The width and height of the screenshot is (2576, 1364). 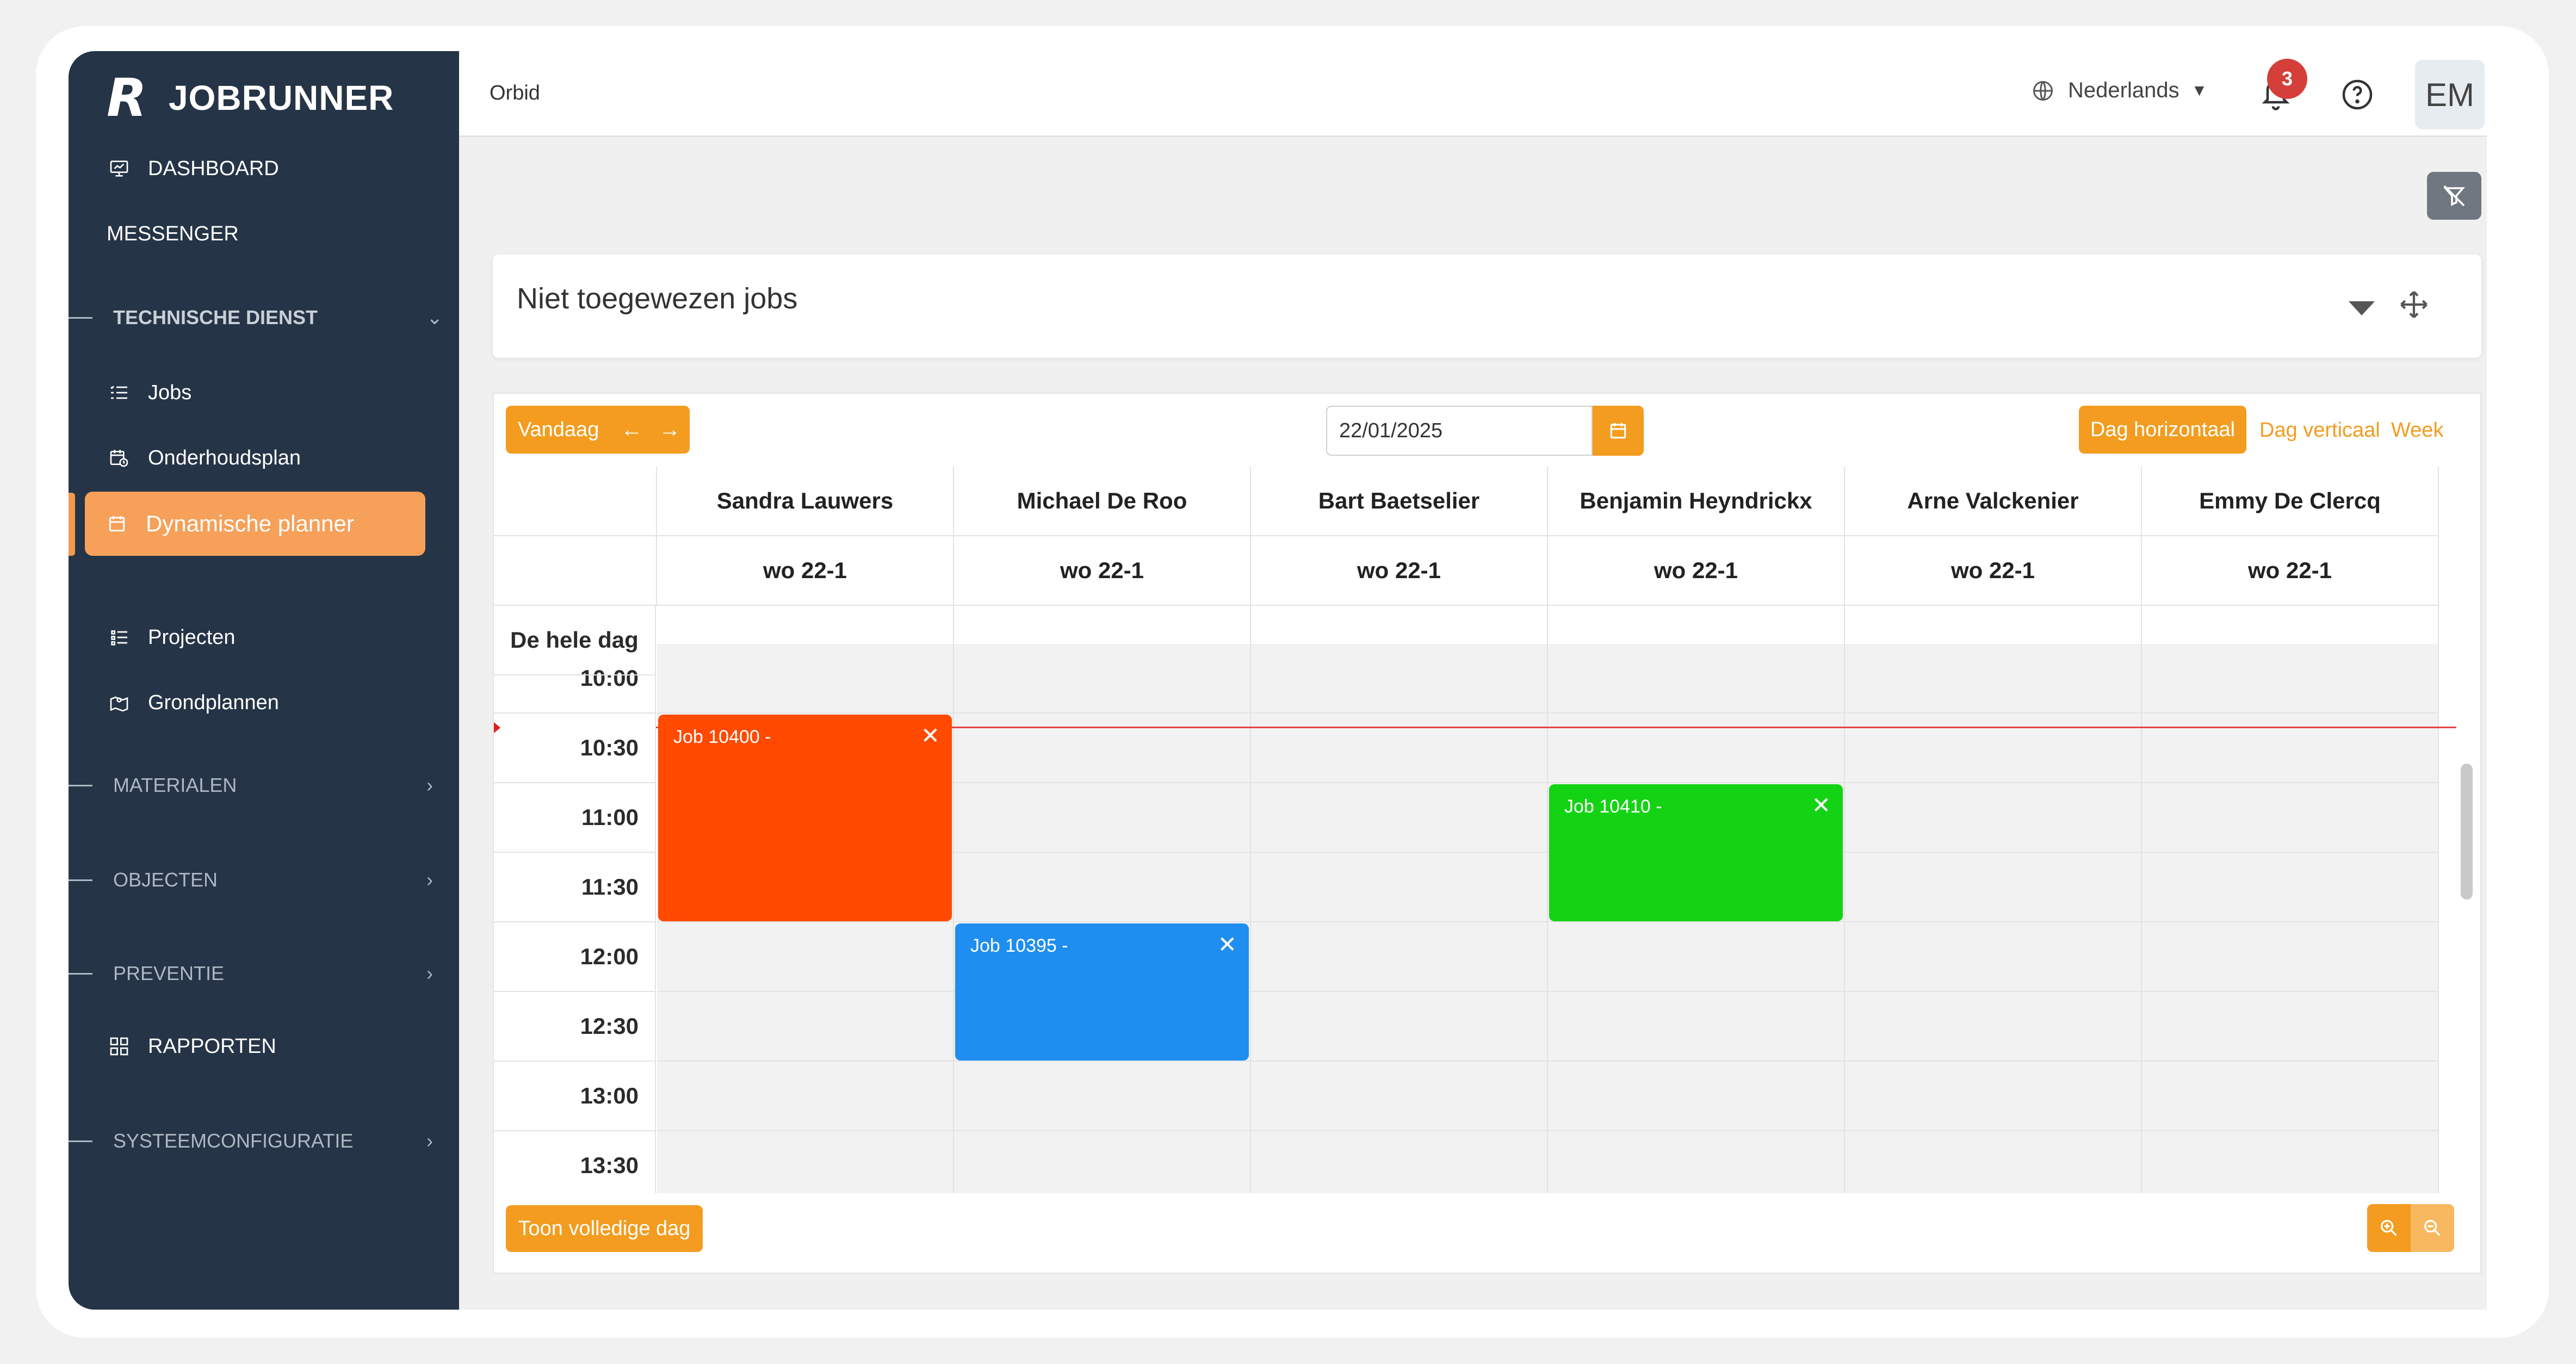 I want to click on view-day-vertical-link: Dag verticaal, so click(x=2319, y=430).